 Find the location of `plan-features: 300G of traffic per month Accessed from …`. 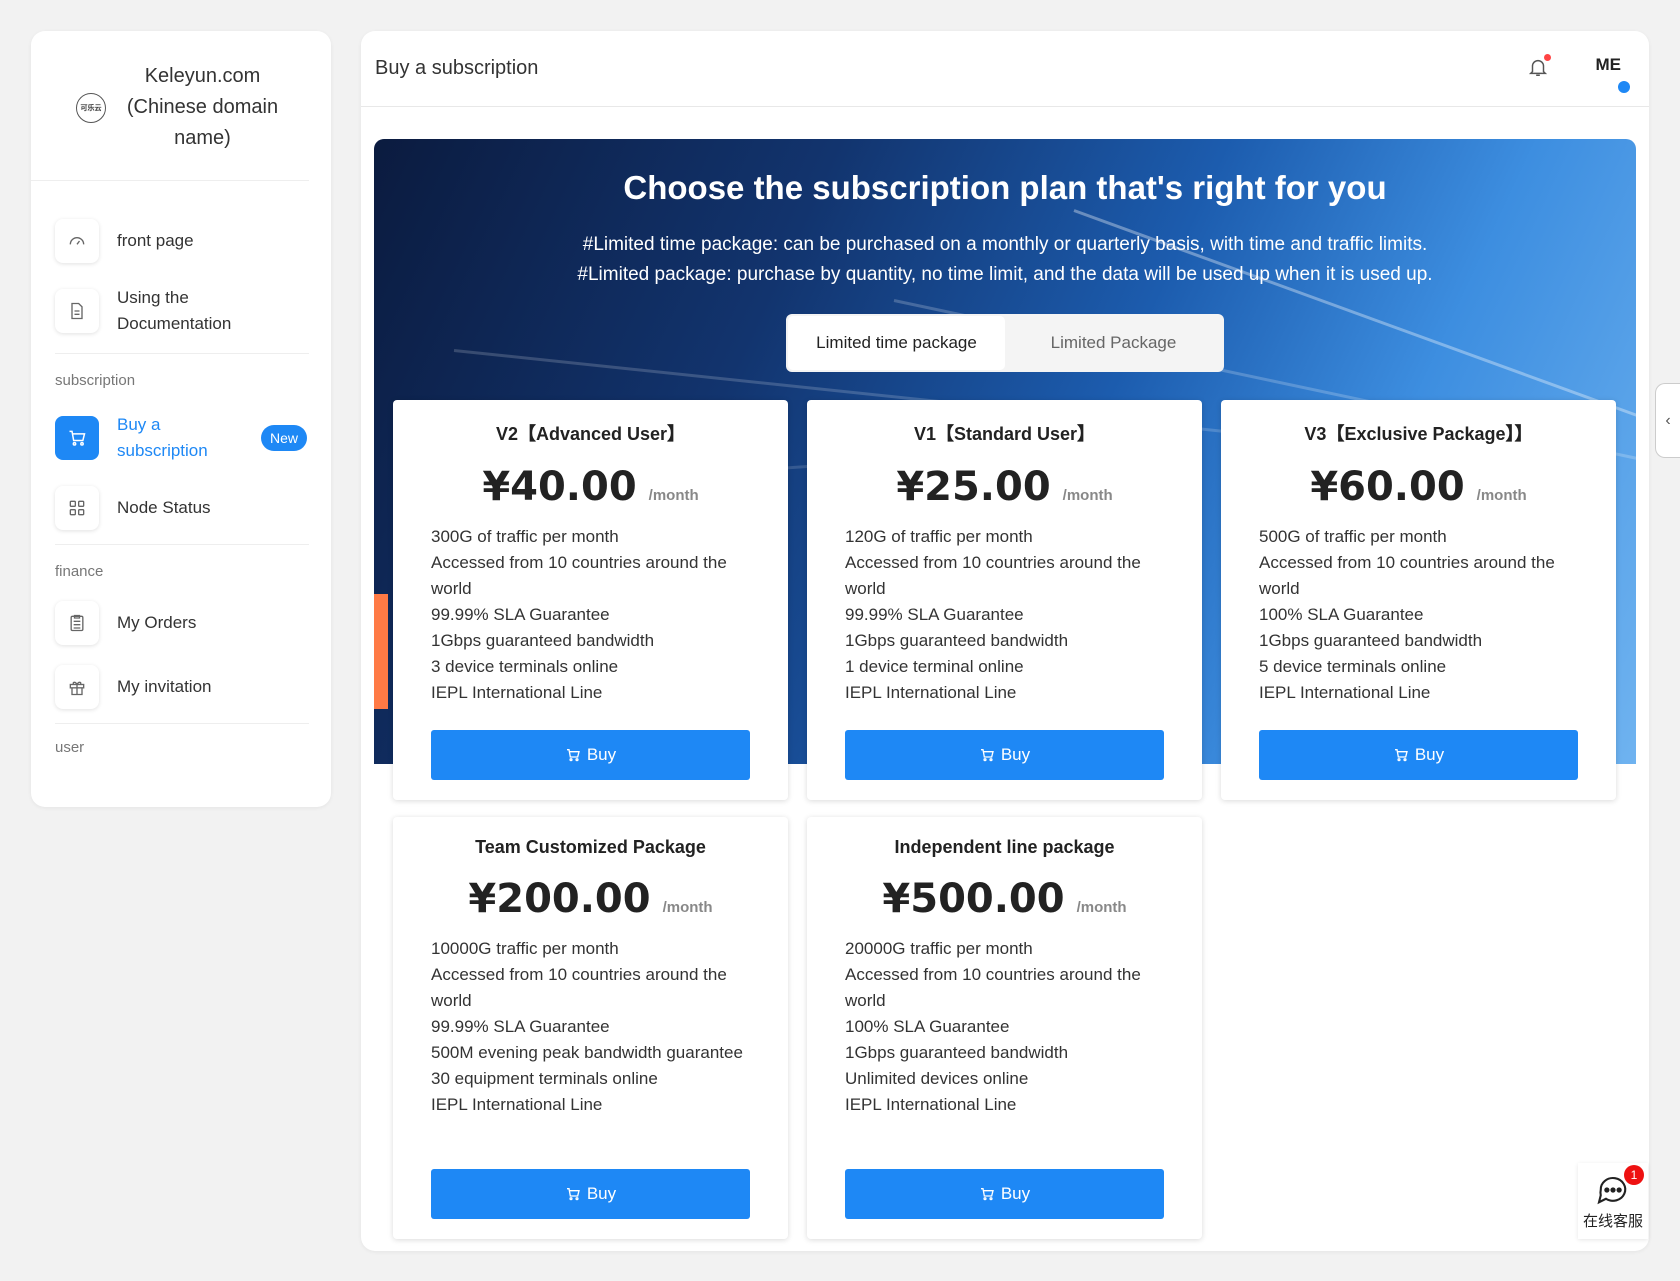

plan-features: 300G of traffic per month Accessed from … is located at coordinates (590, 615).